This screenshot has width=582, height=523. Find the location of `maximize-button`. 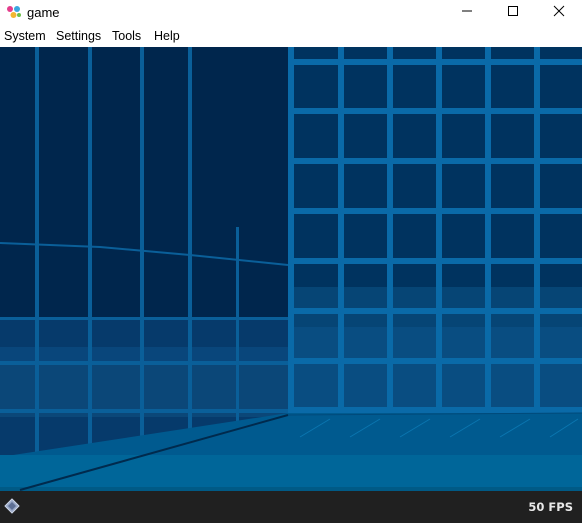

maximize-button is located at coordinates (513, 12).